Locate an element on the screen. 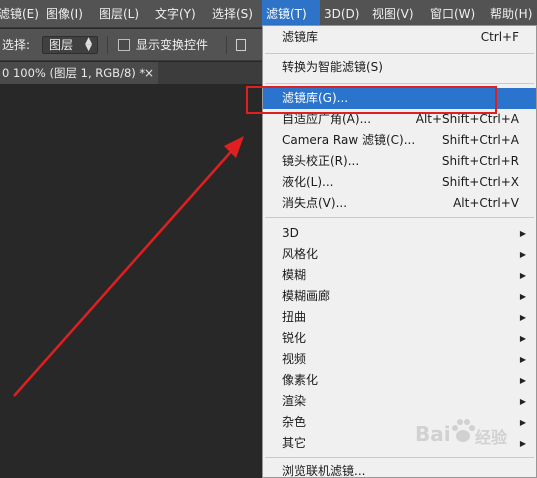  annotation-highlight-box is located at coordinates (371, 100).